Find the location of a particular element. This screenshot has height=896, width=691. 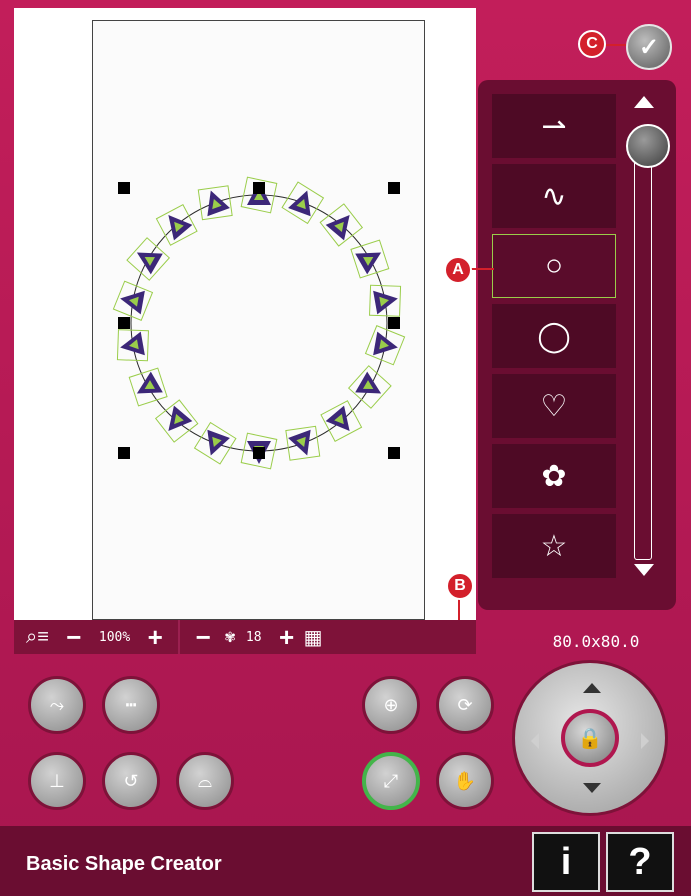

zoom-level: 100% is located at coordinates (114, 637).